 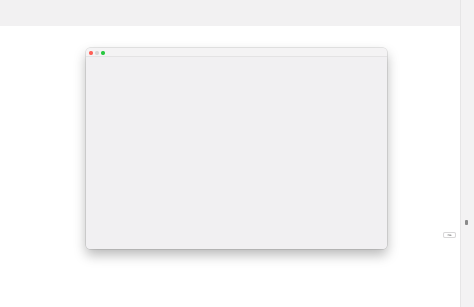 I want to click on side-panel-button: Na, so click(x=449, y=235).